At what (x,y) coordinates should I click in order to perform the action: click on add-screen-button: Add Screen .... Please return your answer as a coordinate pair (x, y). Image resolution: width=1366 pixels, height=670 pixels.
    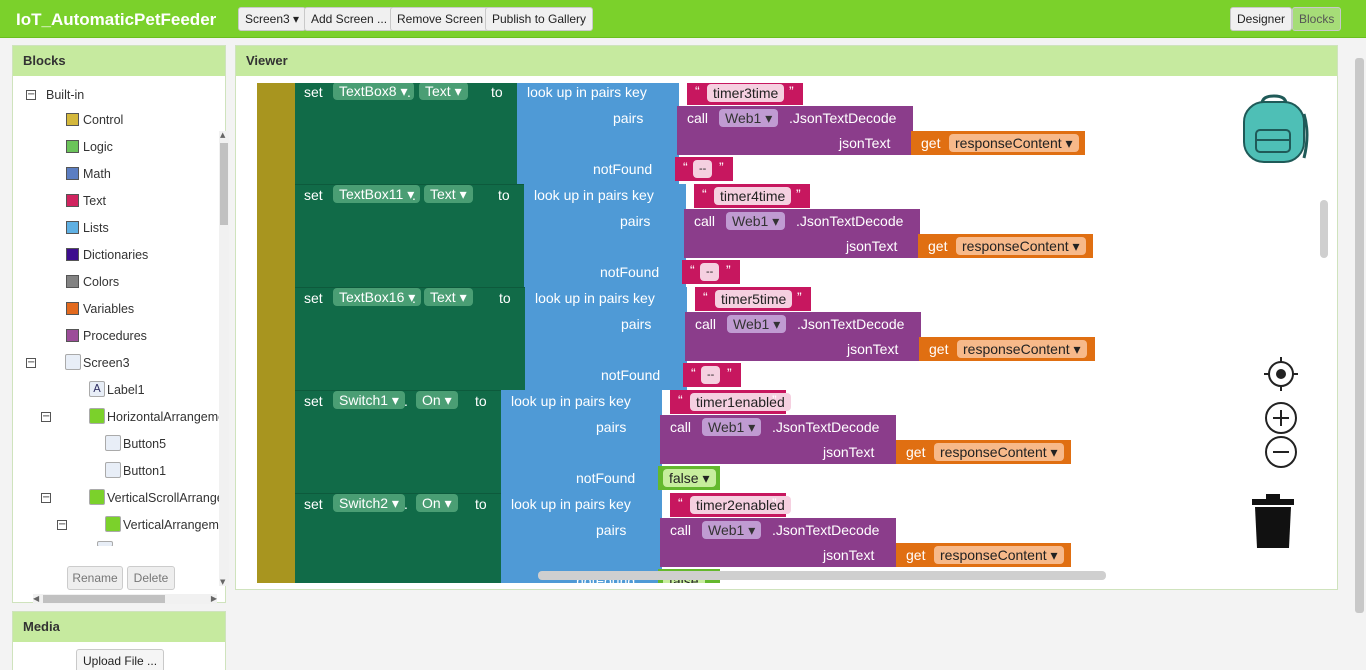
    Looking at the image, I should click on (349, 19).